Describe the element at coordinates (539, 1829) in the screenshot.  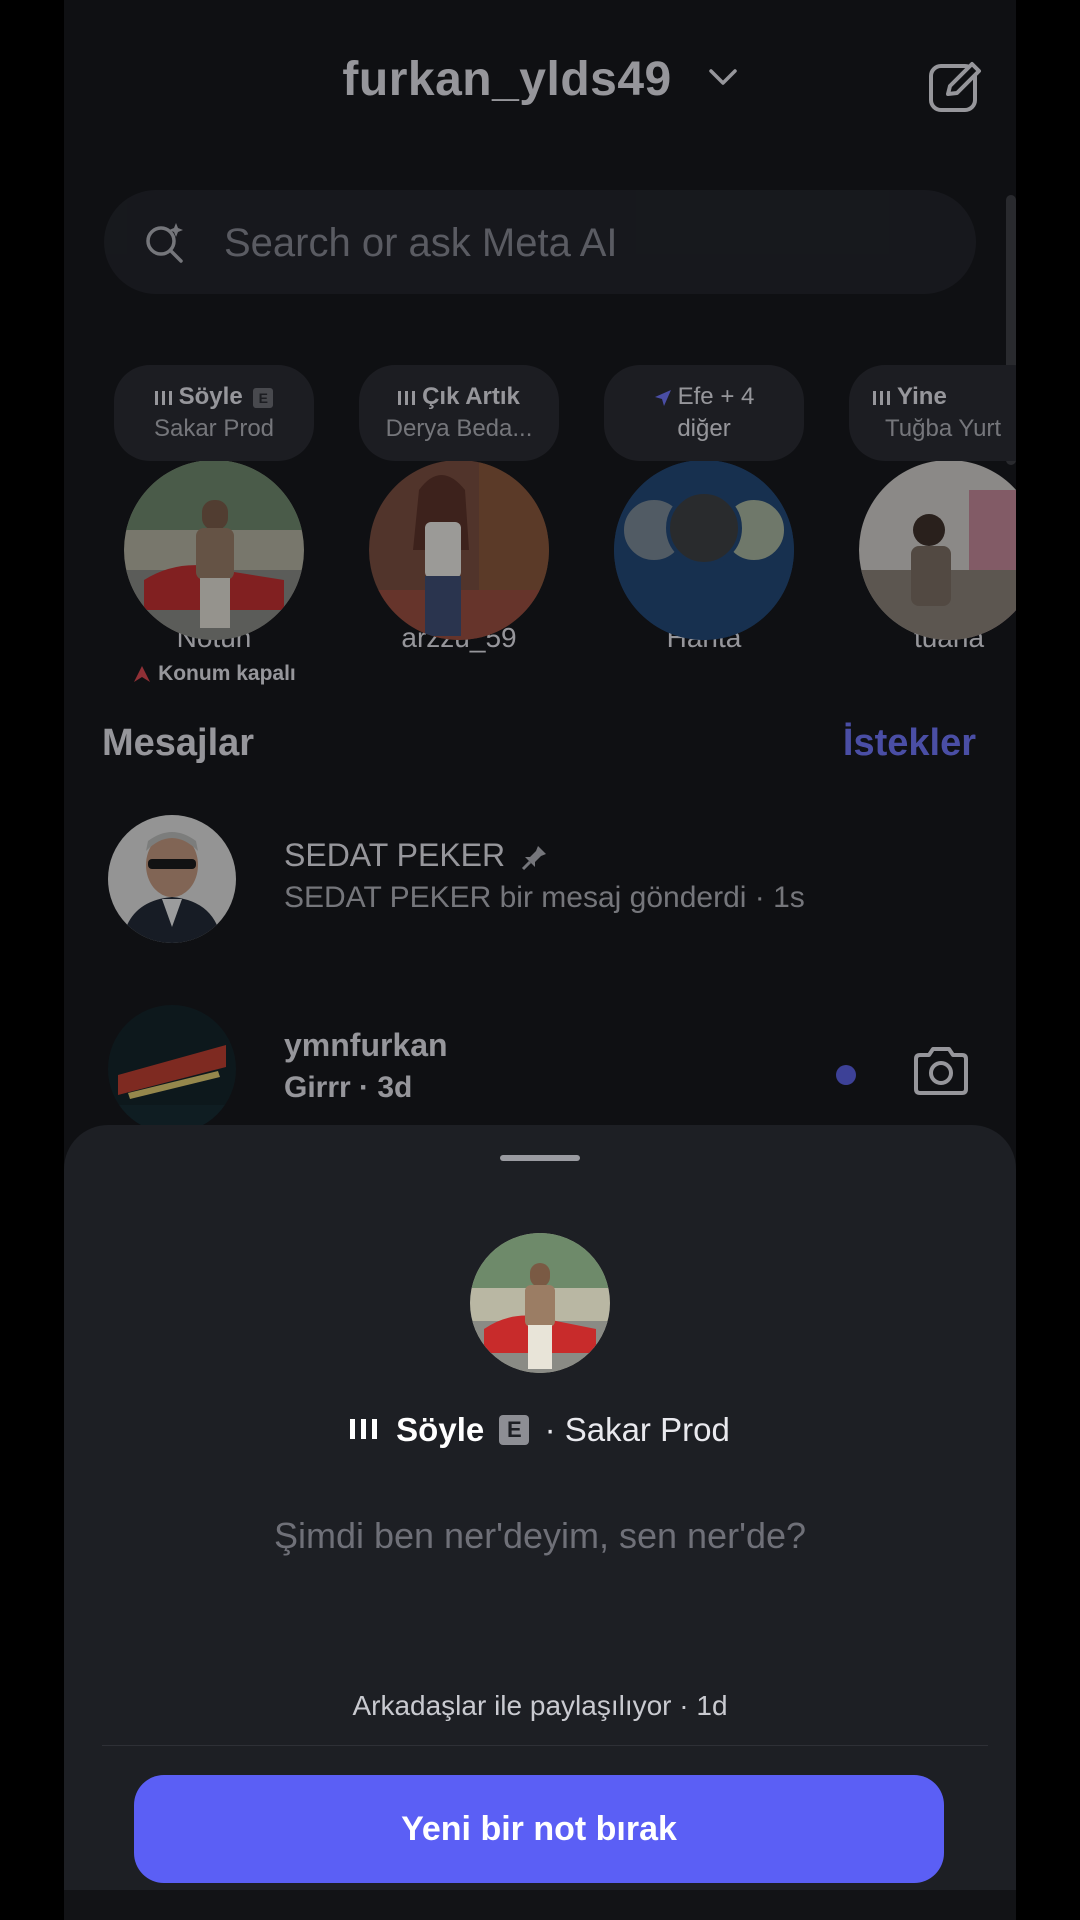
I see `new-note-button: Yeni bir not bırak` at that location.